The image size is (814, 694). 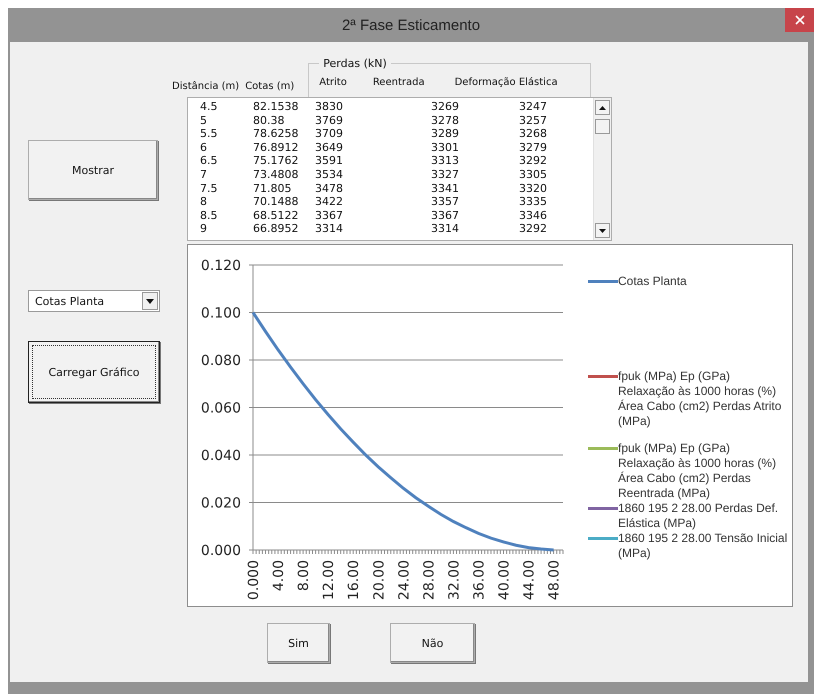 I want to click on table-cell-text: 76.8912, so click(x=276, y=147).